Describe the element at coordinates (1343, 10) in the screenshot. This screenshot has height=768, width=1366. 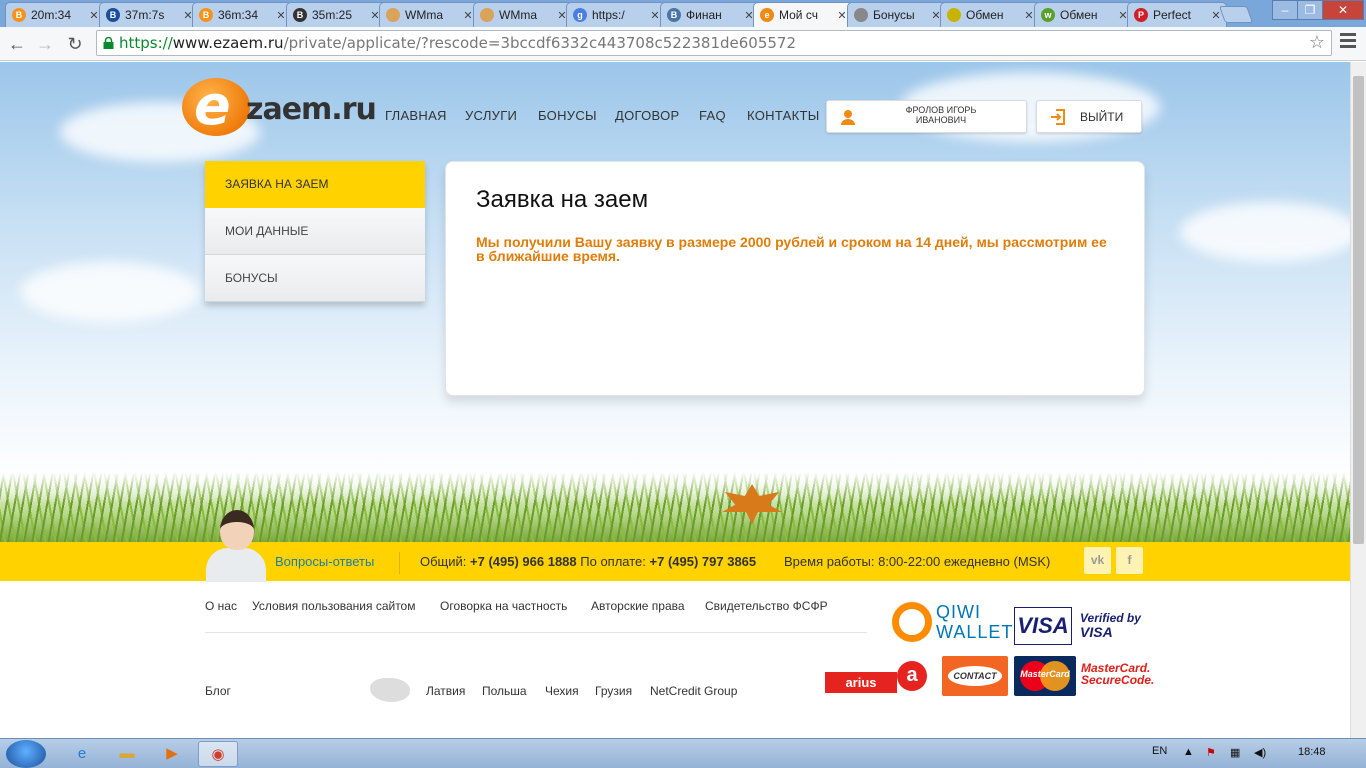
I see `close-window-button: ✕` at that location.